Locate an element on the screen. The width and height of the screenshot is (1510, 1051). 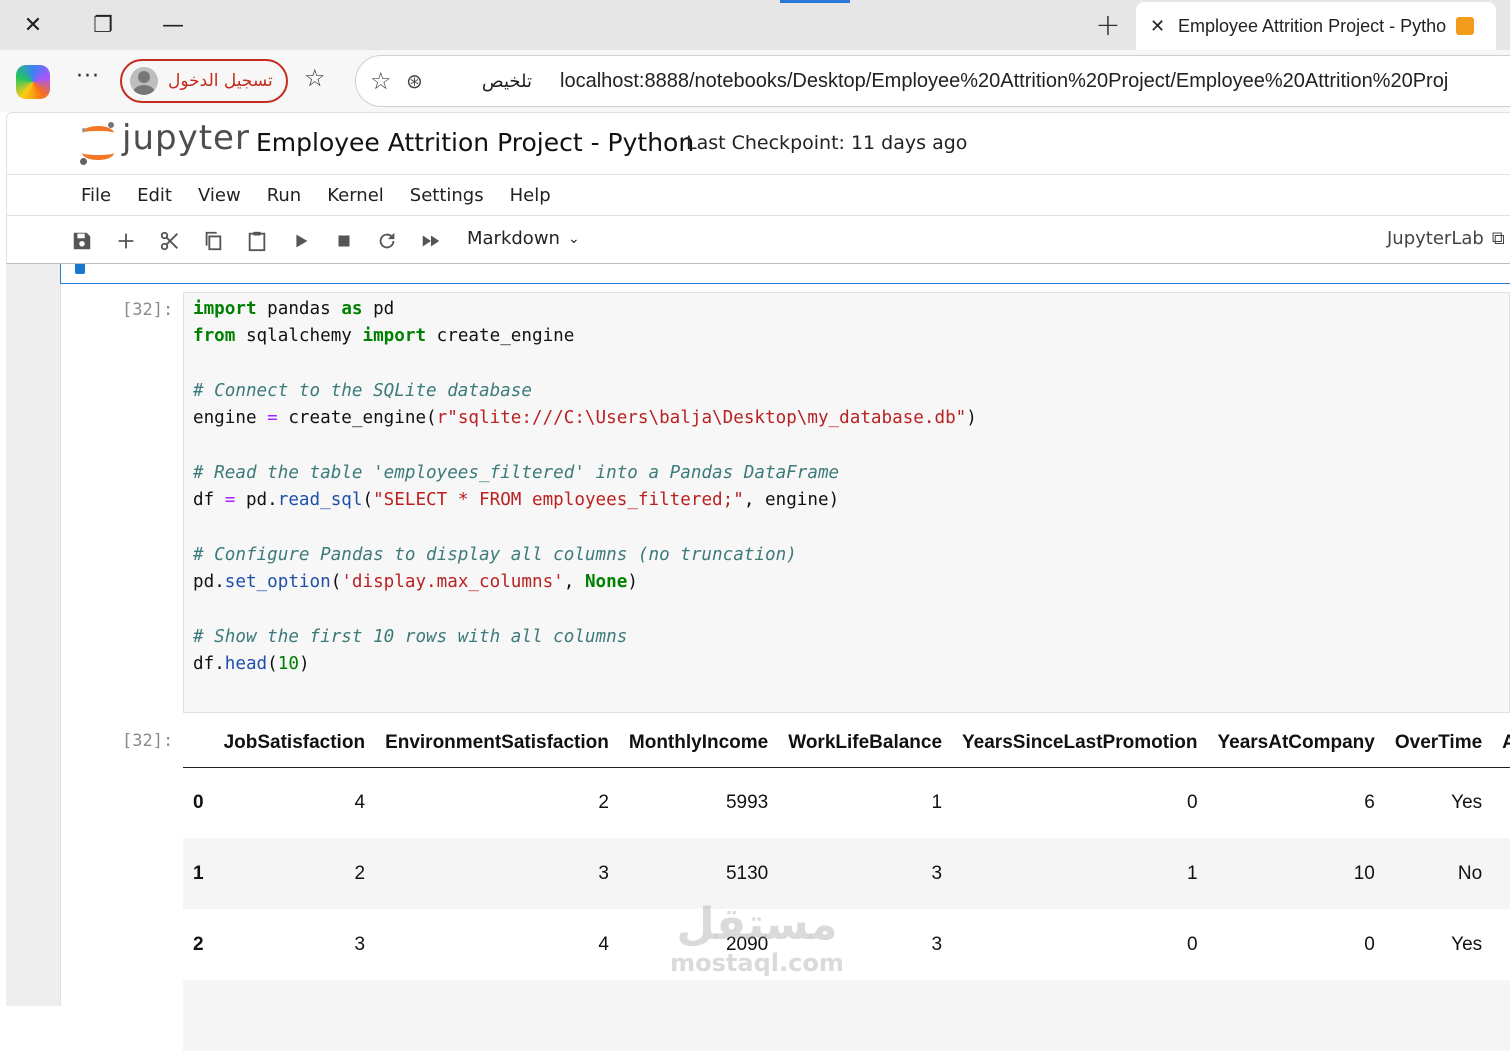
table-row is located at coordinates (846, 1015).